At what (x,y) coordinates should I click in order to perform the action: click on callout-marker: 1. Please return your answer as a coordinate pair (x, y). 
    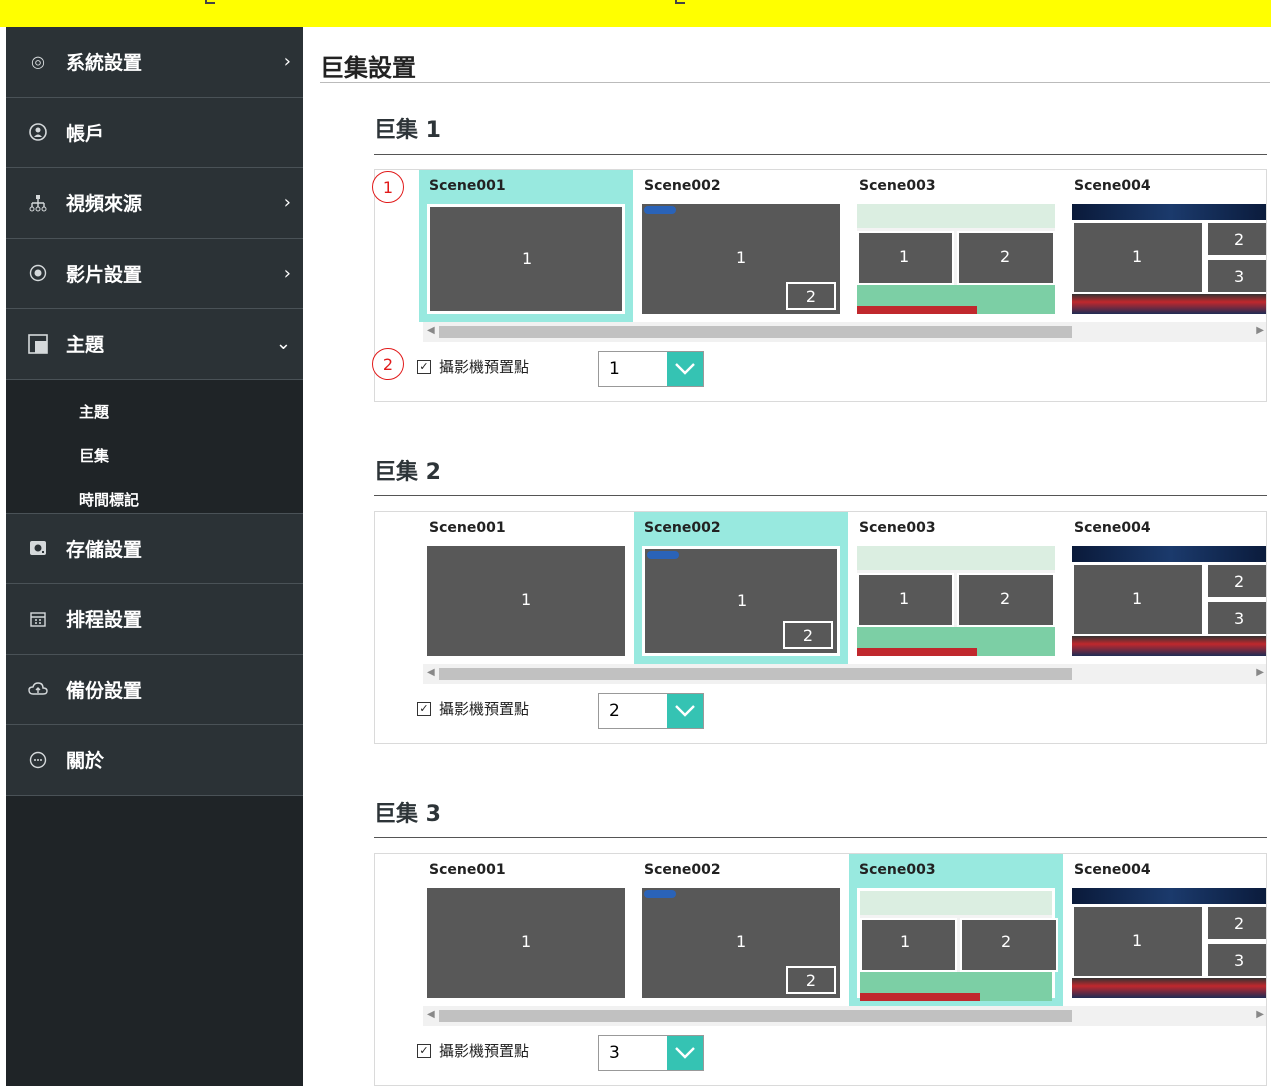
    Looking at the image, I should click on (388, 187).